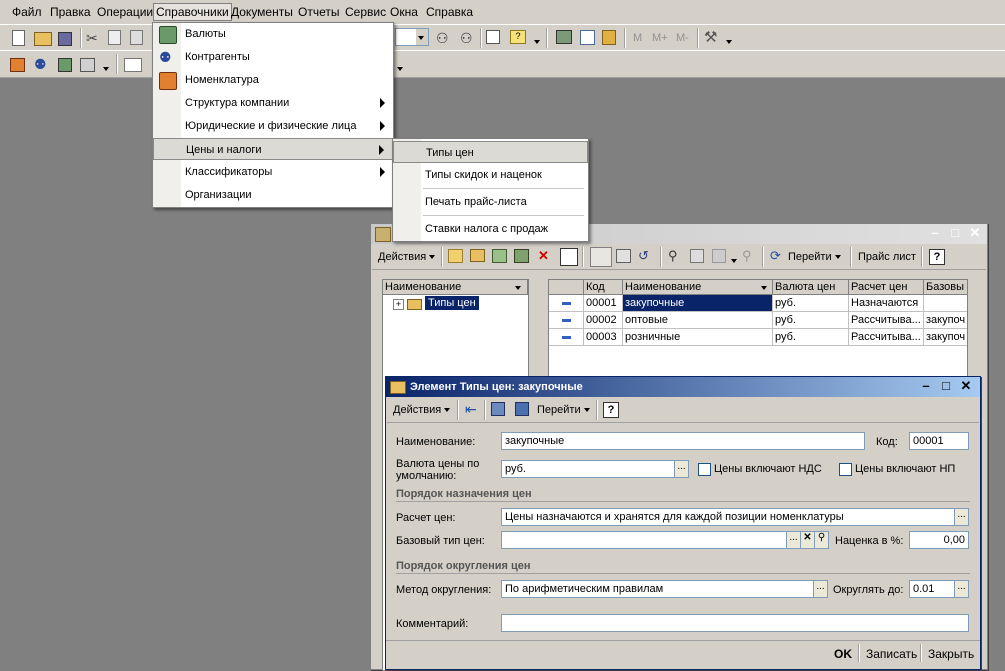  What do you see at coordinates (750, 257) in the screenshot?
I see `filter-off-icon: ⚲` at bounding box center [750, 257].